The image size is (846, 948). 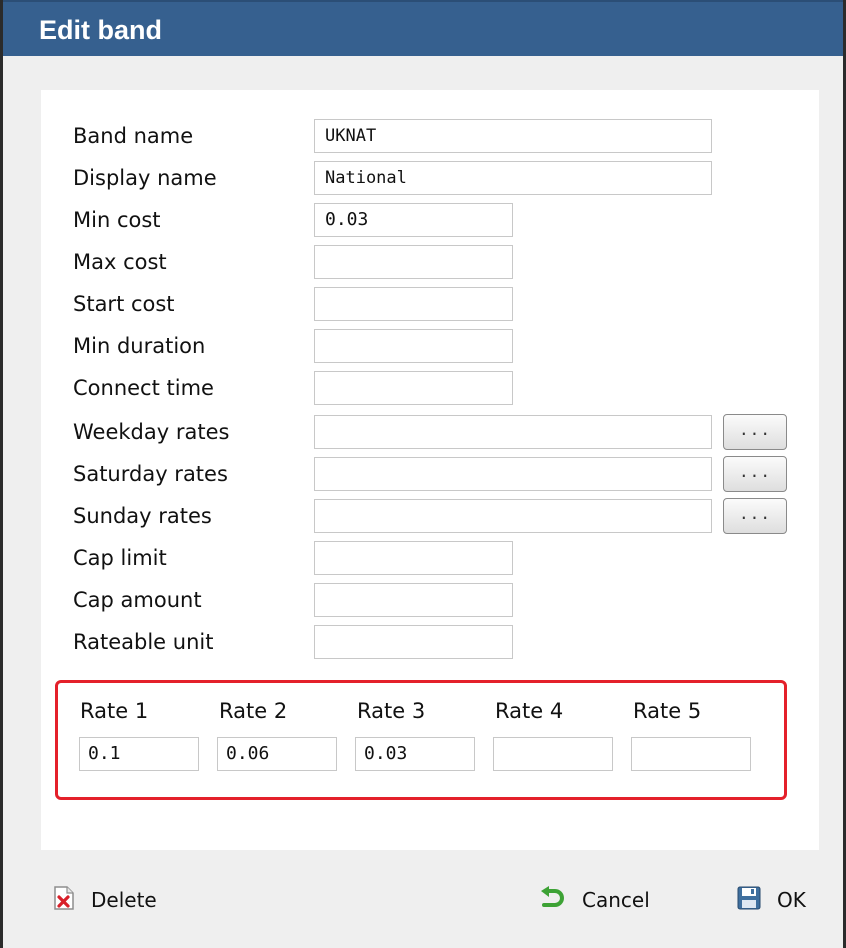 I want to click on rate-4-label: Rate 4, so click(x=529, y=711).